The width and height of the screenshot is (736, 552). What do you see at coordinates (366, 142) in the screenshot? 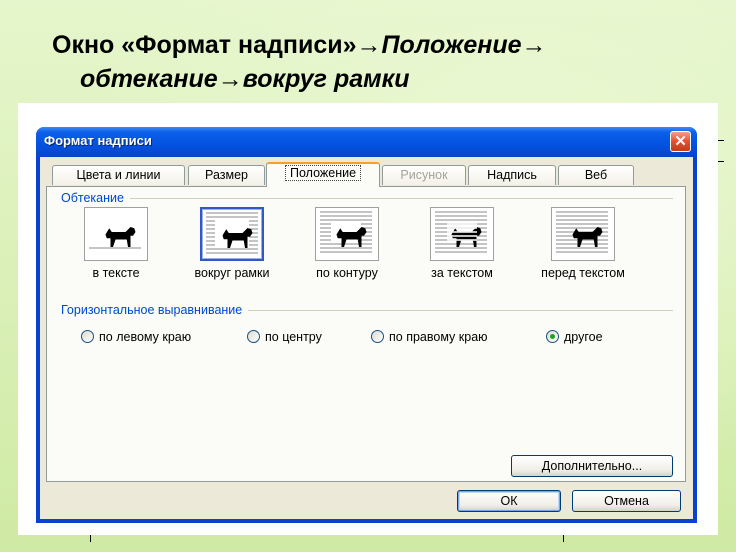
I see `dialog-title-bar: Формат надписи ✕` at bounding box center [366, 142].